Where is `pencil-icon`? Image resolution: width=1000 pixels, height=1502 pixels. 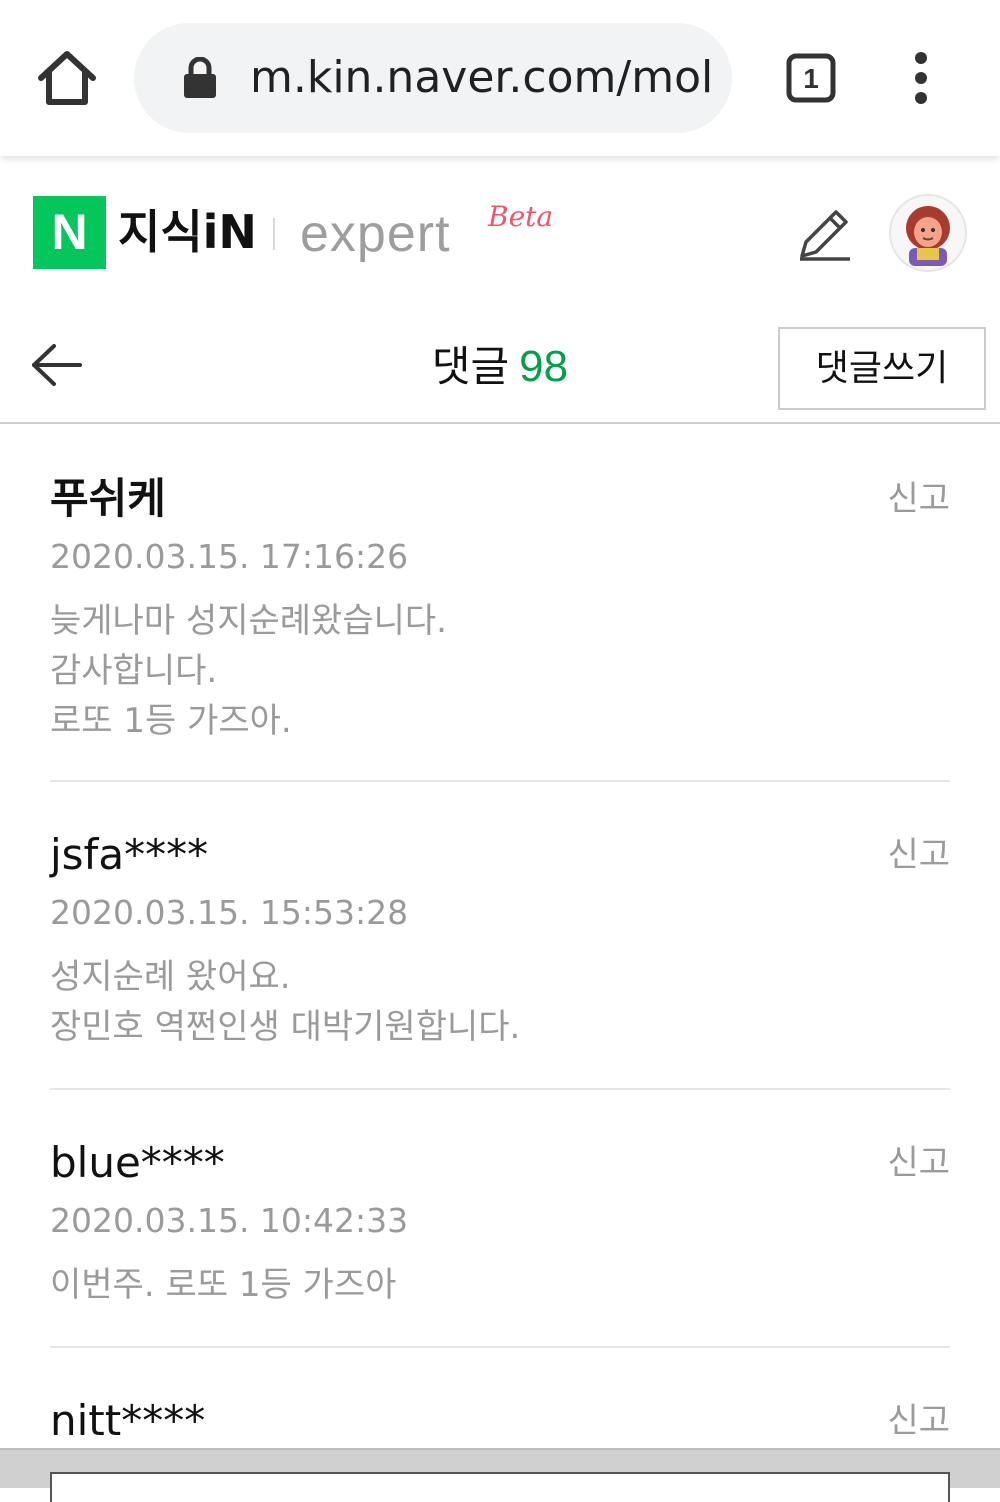
pencil-icon is located at coordinates (824, 234).